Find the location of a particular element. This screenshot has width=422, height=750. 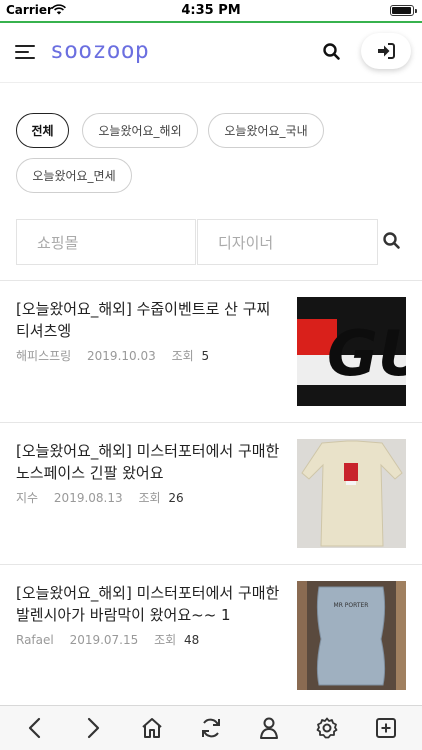

add-icon is located at coordinates (386, 728).